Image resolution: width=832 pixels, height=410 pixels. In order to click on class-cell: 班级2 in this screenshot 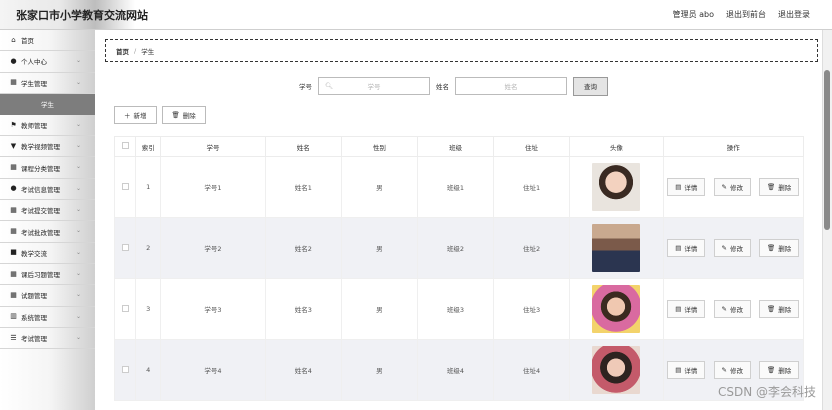, I will do `click(455, 248)`.